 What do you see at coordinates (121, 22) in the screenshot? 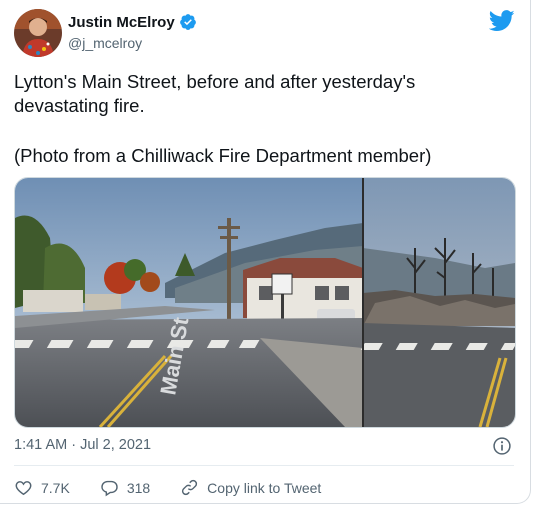
I see `author-name-text: Justin McElroy` at bounding box center [121, 22].